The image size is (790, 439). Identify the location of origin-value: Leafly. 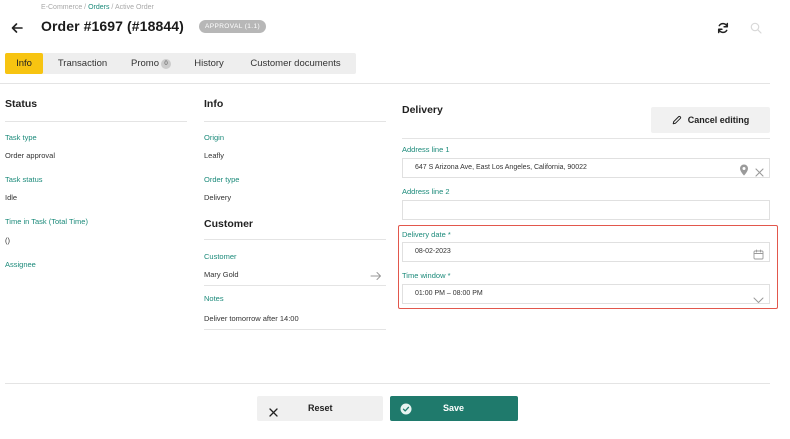
(214, 155).